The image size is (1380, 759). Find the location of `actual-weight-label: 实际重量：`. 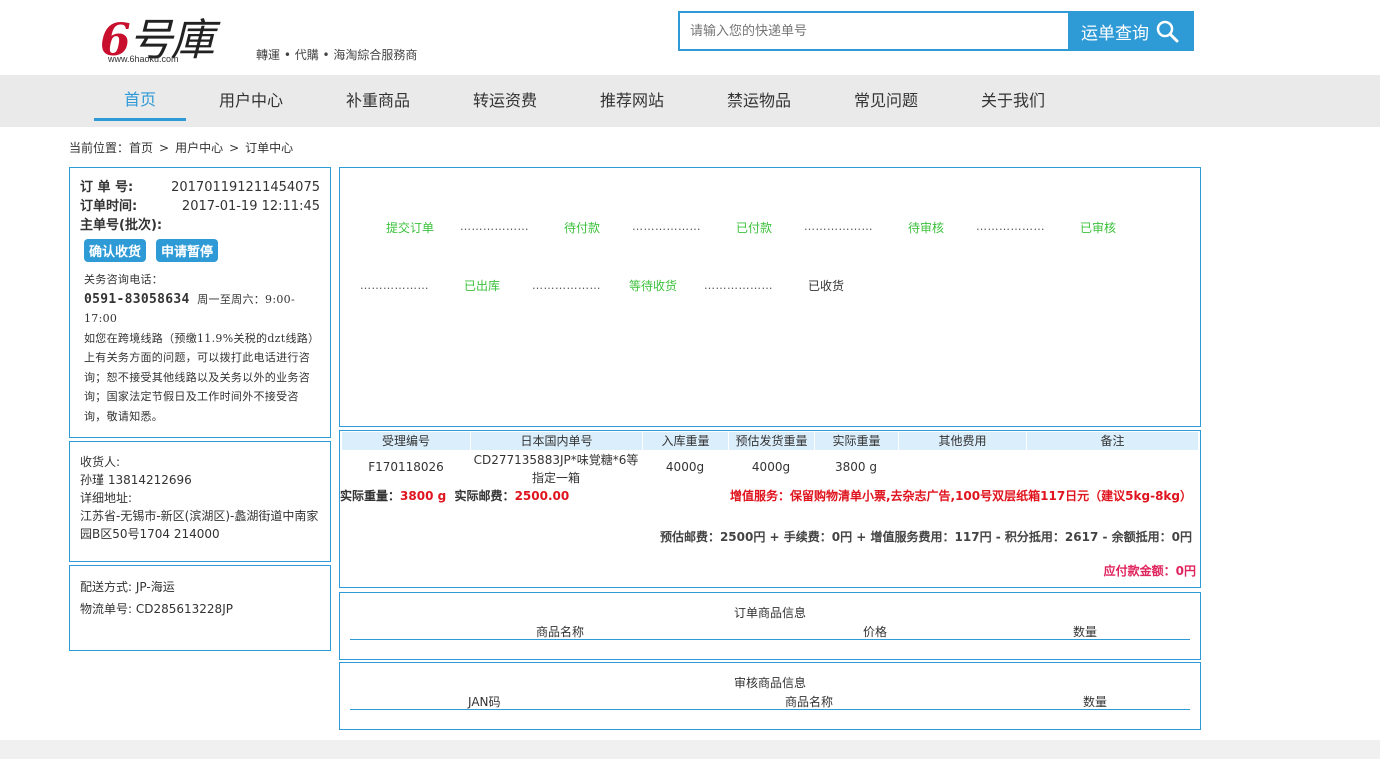

actual-weight-label: 实际重量： is located at coordinates (370, 496).